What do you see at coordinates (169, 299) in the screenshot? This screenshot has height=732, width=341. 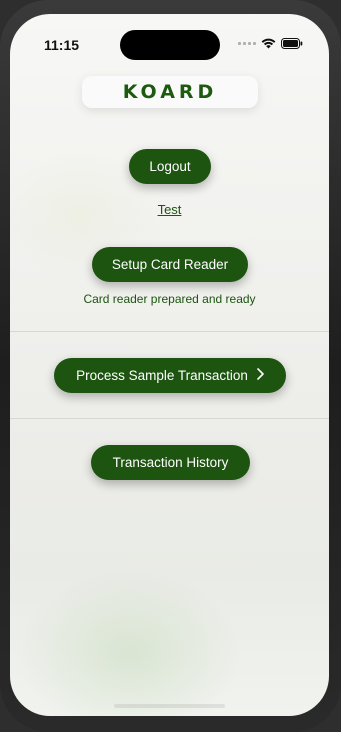 I see `card-reader-status: Card reader prepared and ready` at bounding box center [169, 299].